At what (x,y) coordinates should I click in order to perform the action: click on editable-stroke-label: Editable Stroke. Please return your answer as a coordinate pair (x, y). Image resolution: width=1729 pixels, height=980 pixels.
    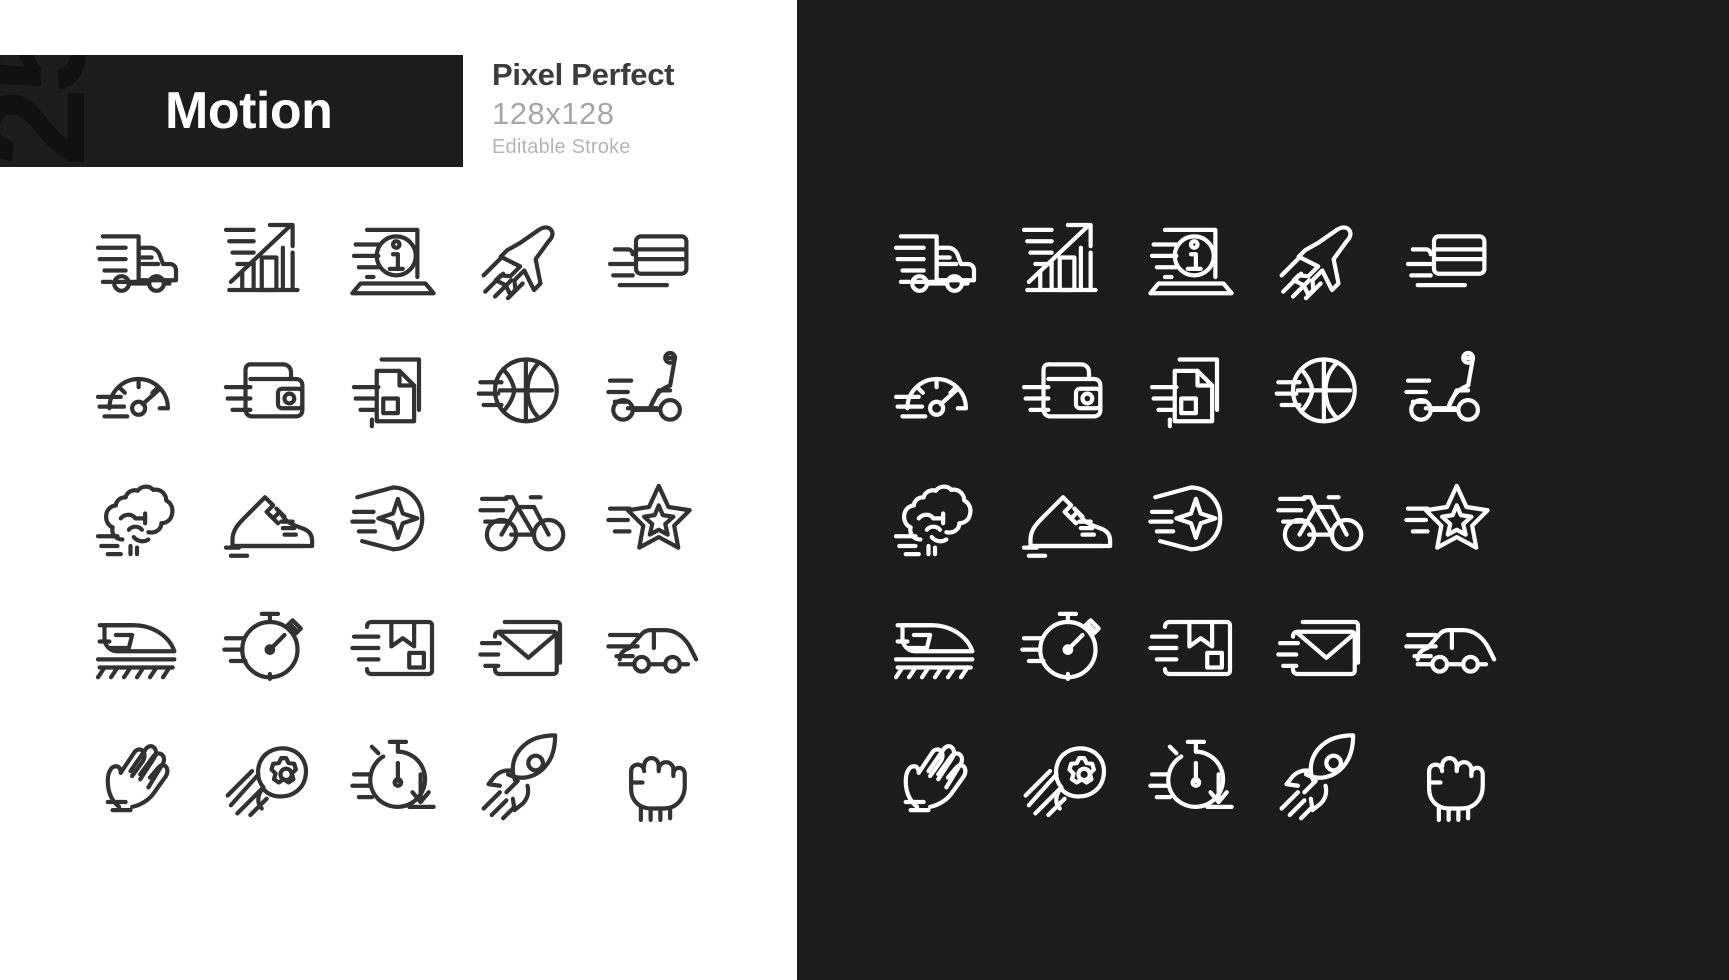
    Looking at the image, I should click on (561, 147).